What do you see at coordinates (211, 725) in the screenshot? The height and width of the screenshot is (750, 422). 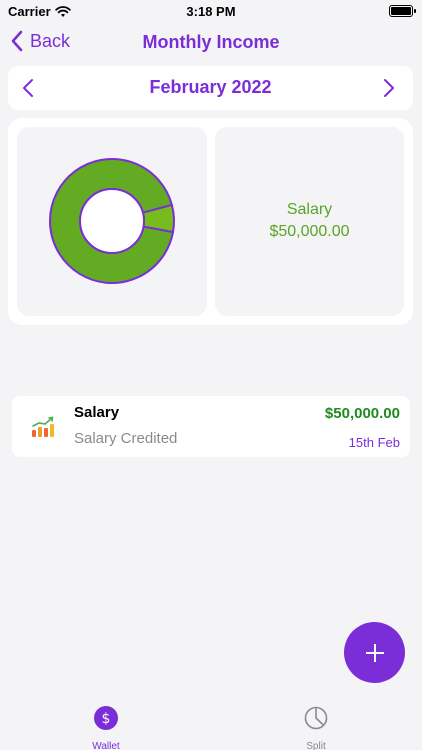 I see `tab-bar: $ Wallet Split` at bounding box center [211, 725].